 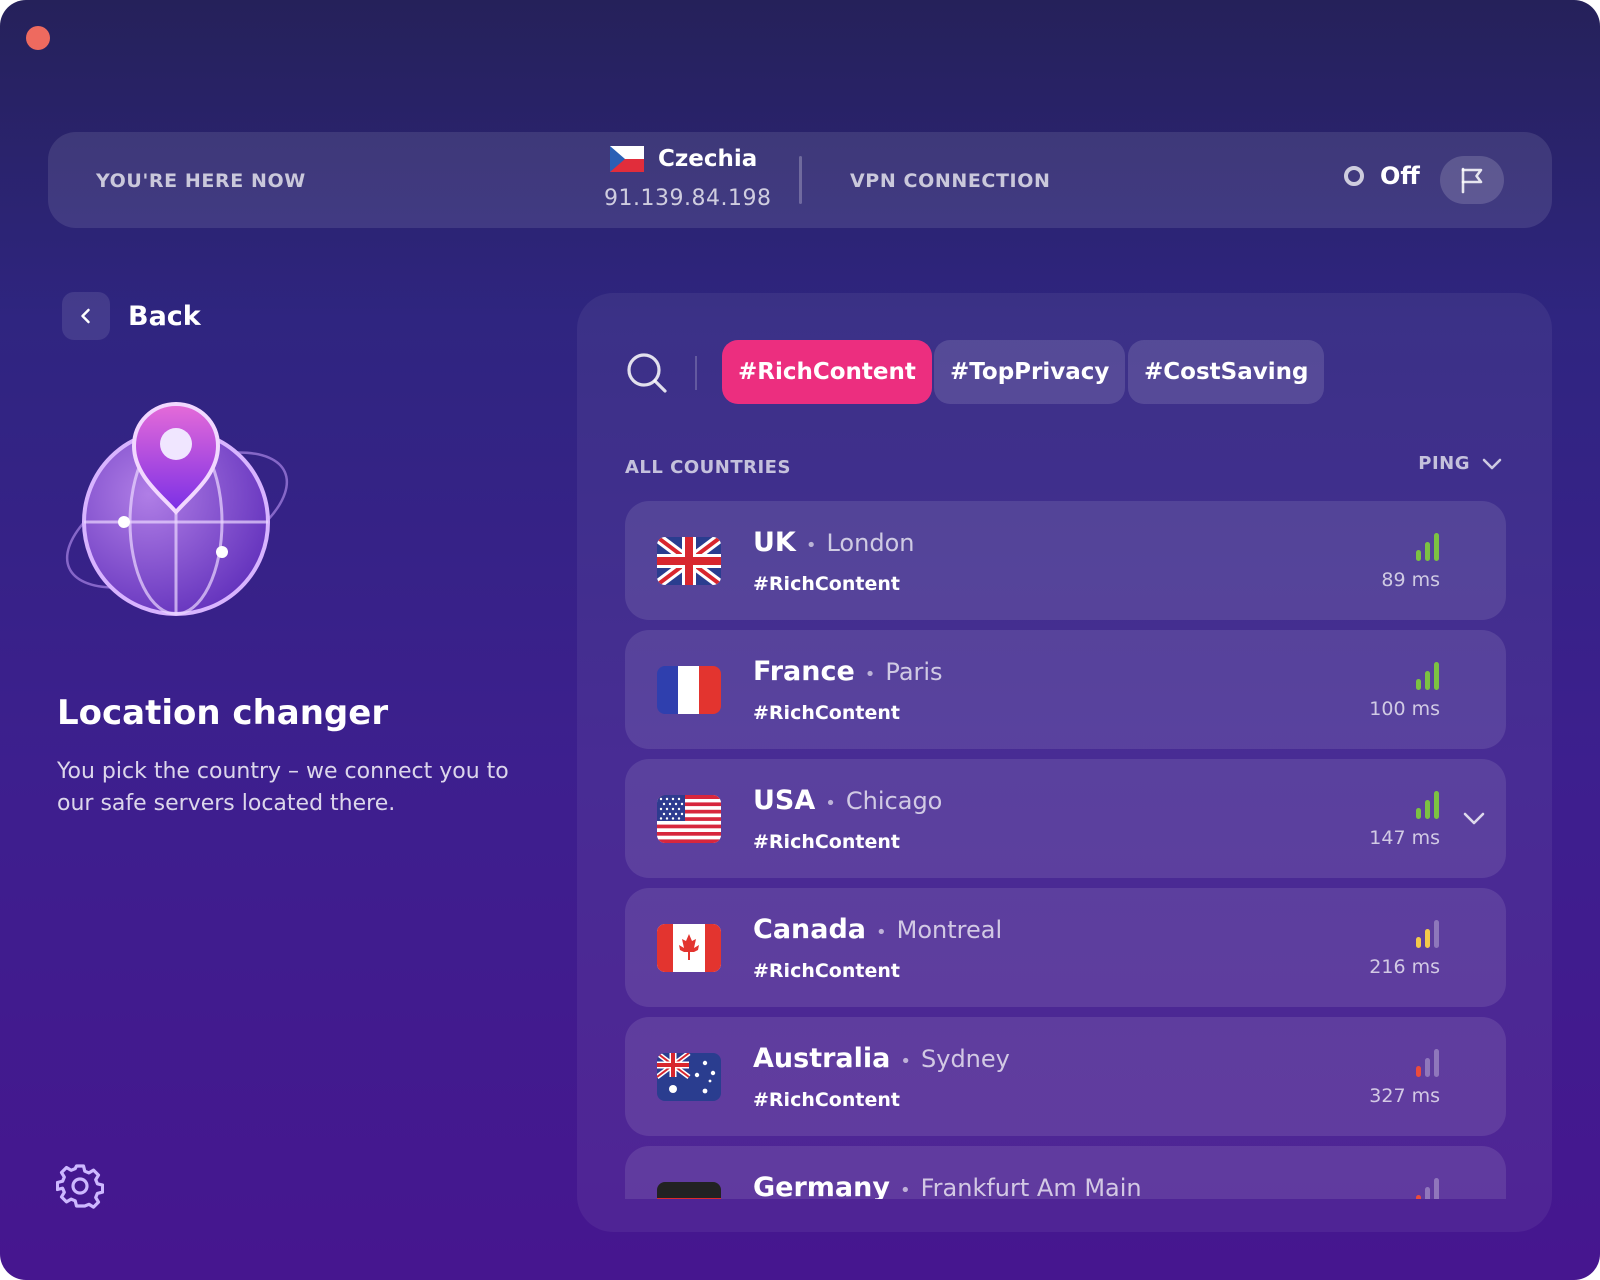 I want to click on list-header: ALL COUNTRIES, so click(x=708, y=467).